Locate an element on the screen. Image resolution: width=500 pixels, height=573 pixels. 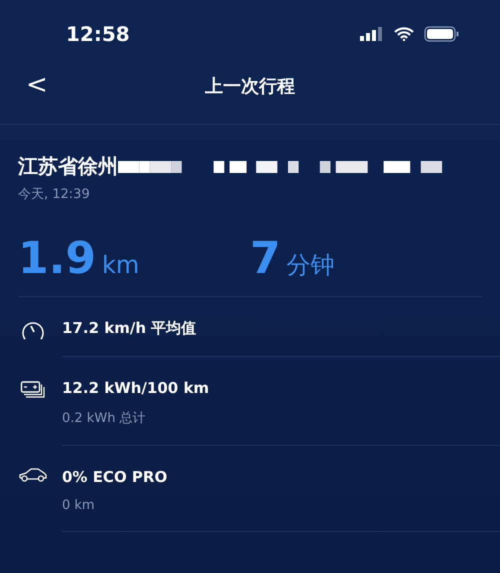
status-time: 12:58 is located at coordinates (98, 34).